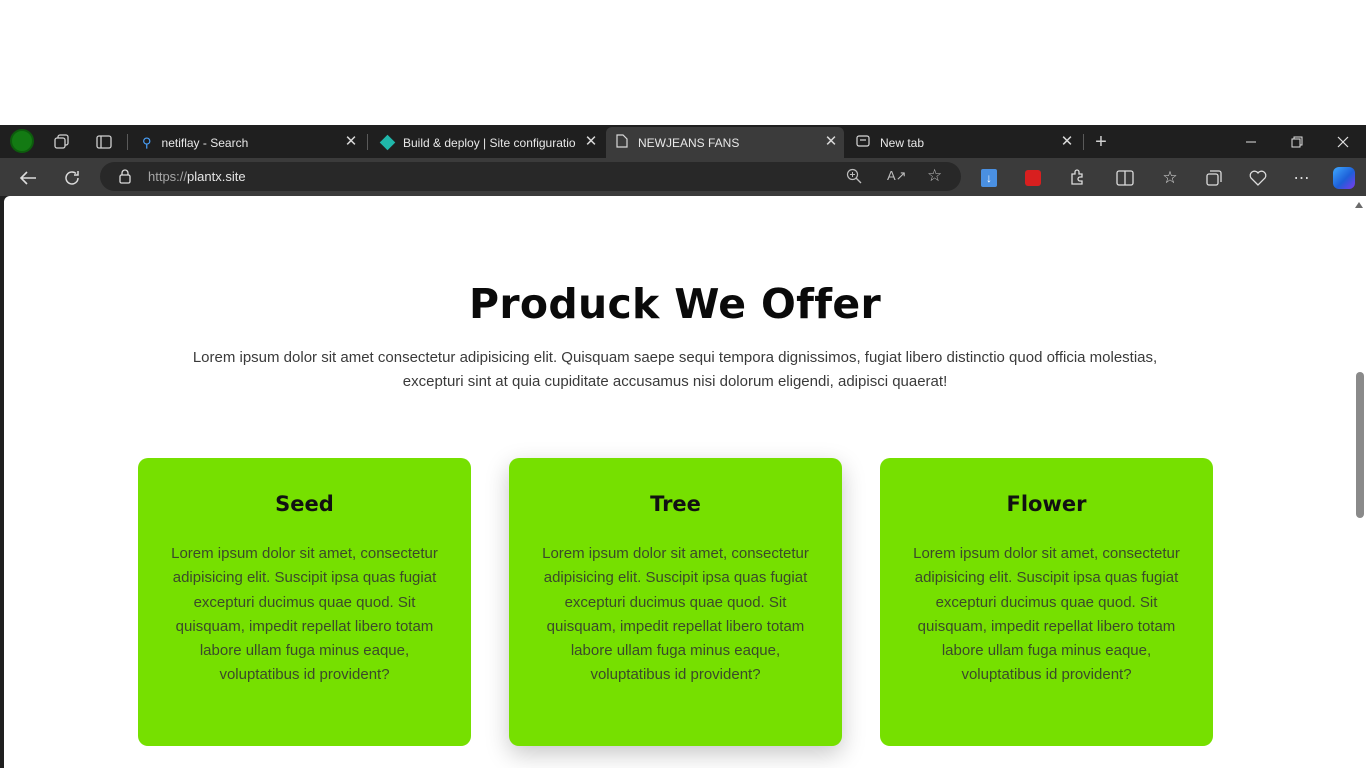 Image resolution: width=1366 pixels, height=768 pixels. I want to click on scroll-up-arrow-icon, so click(1359, 205).